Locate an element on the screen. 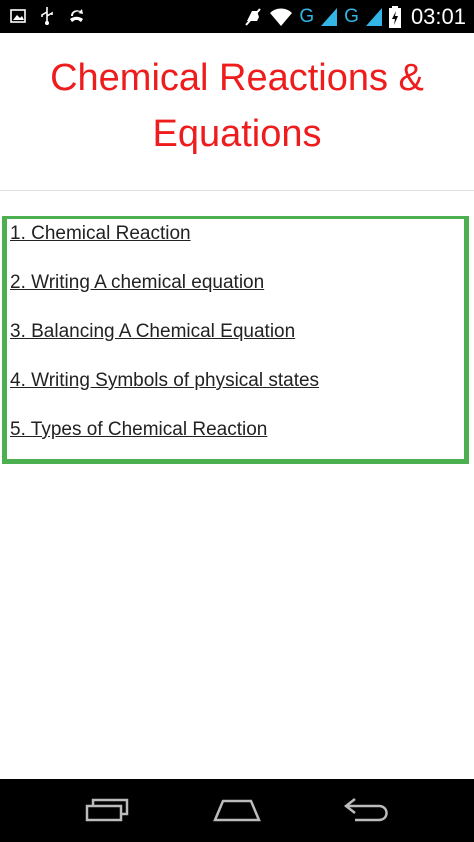 The height and width of the screenshot is (842, 474). topic-link-types-of-reaction: 5. Types of Chemical Reaction is located at coordinates (164, 443).